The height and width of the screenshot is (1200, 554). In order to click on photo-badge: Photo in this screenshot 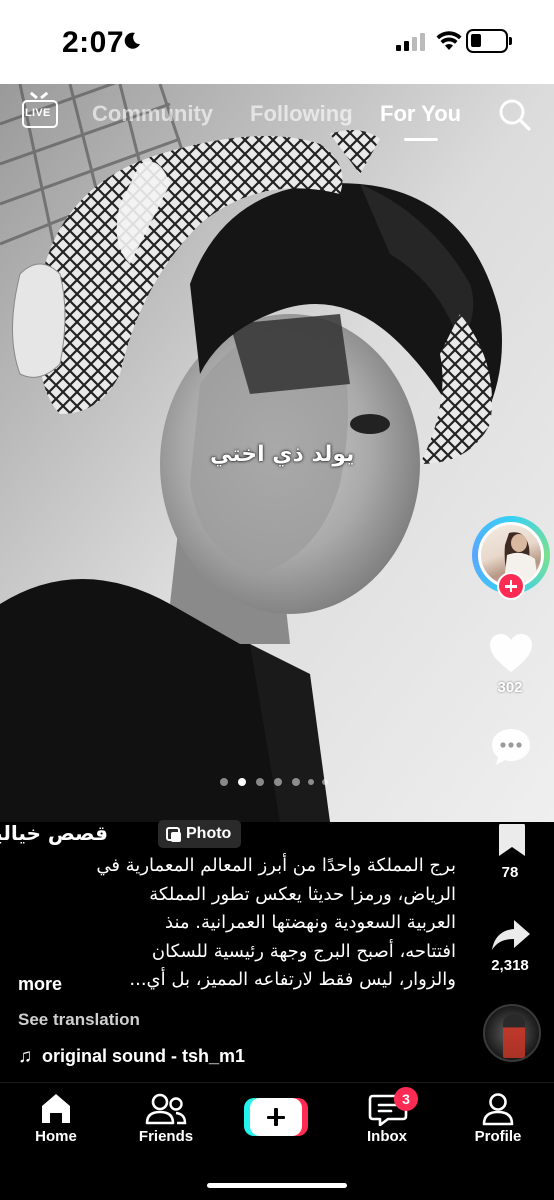, I will do `click(200, 834)`.